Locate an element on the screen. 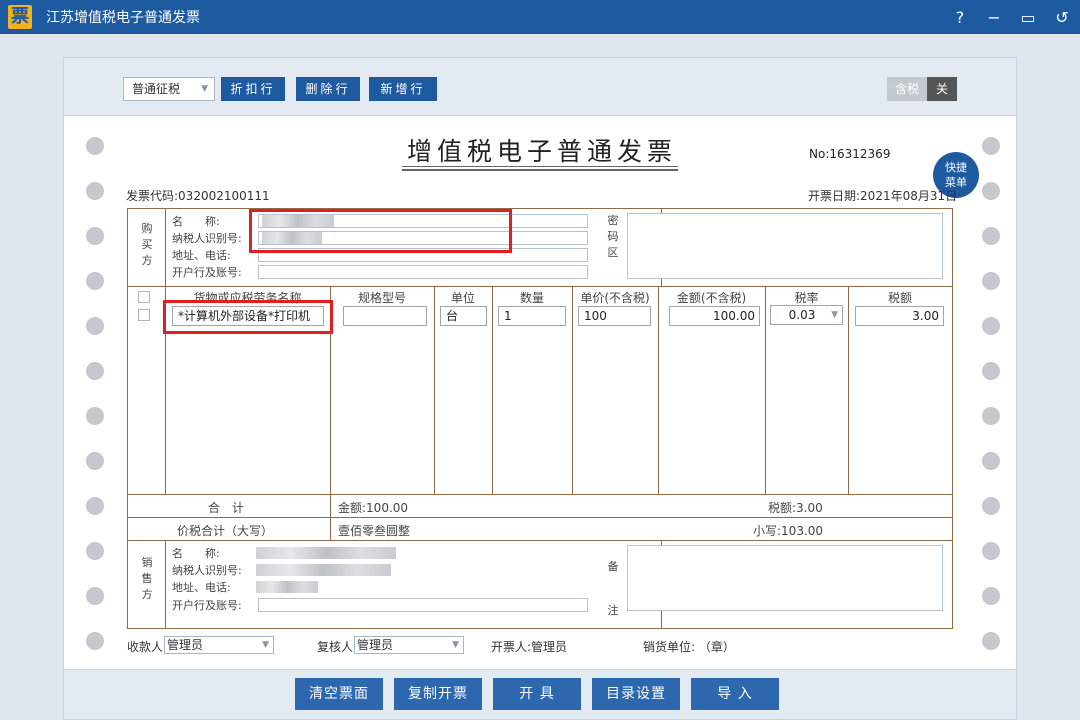  grand-total-upper: 壹佰零叁圆整 is located at coordinates (374, 531).